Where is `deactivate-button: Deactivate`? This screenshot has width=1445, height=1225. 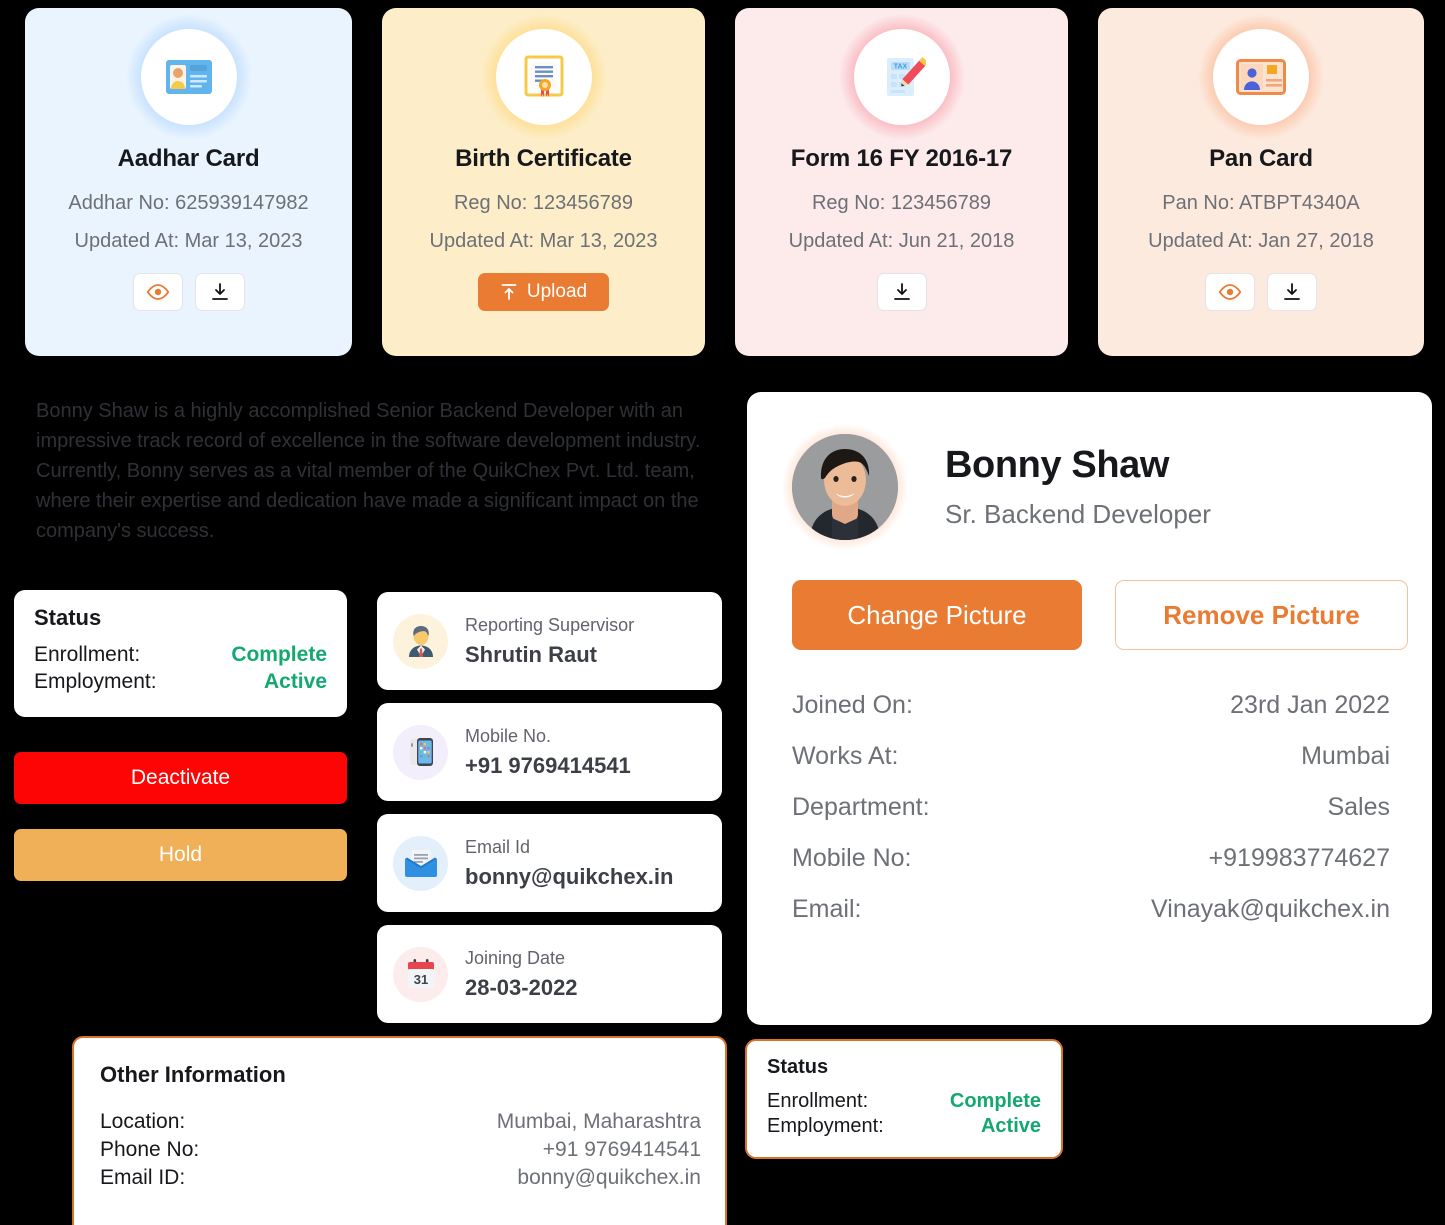 deactivate-button: Deactivate is located at coordinates (180, 778).